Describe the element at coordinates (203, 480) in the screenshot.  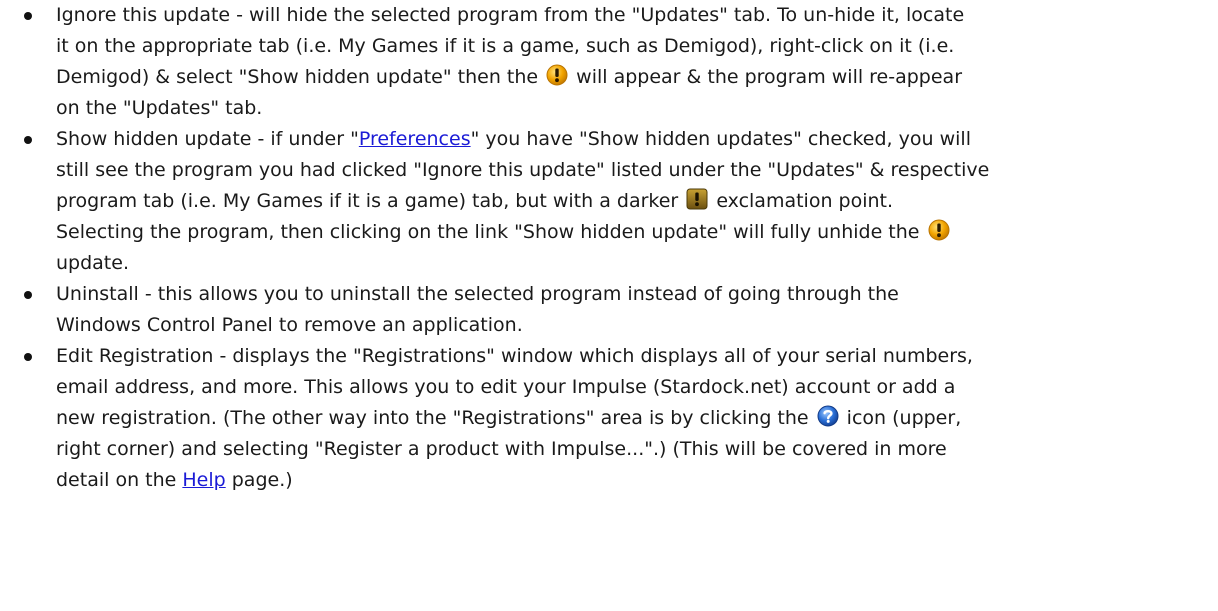
I see `help-link: Help` at that location.